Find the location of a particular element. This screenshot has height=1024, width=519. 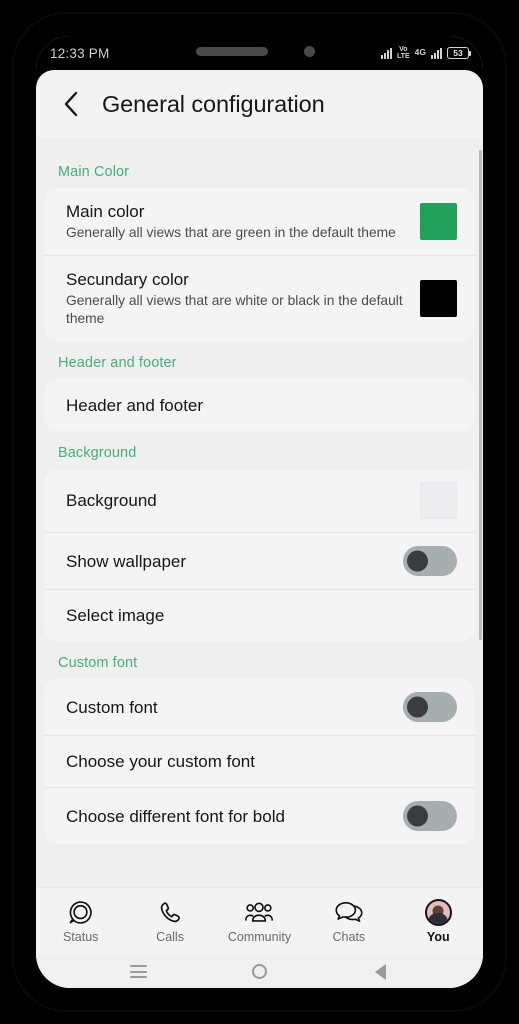

battery-icon: 53 is located at coordinates (459, 53).